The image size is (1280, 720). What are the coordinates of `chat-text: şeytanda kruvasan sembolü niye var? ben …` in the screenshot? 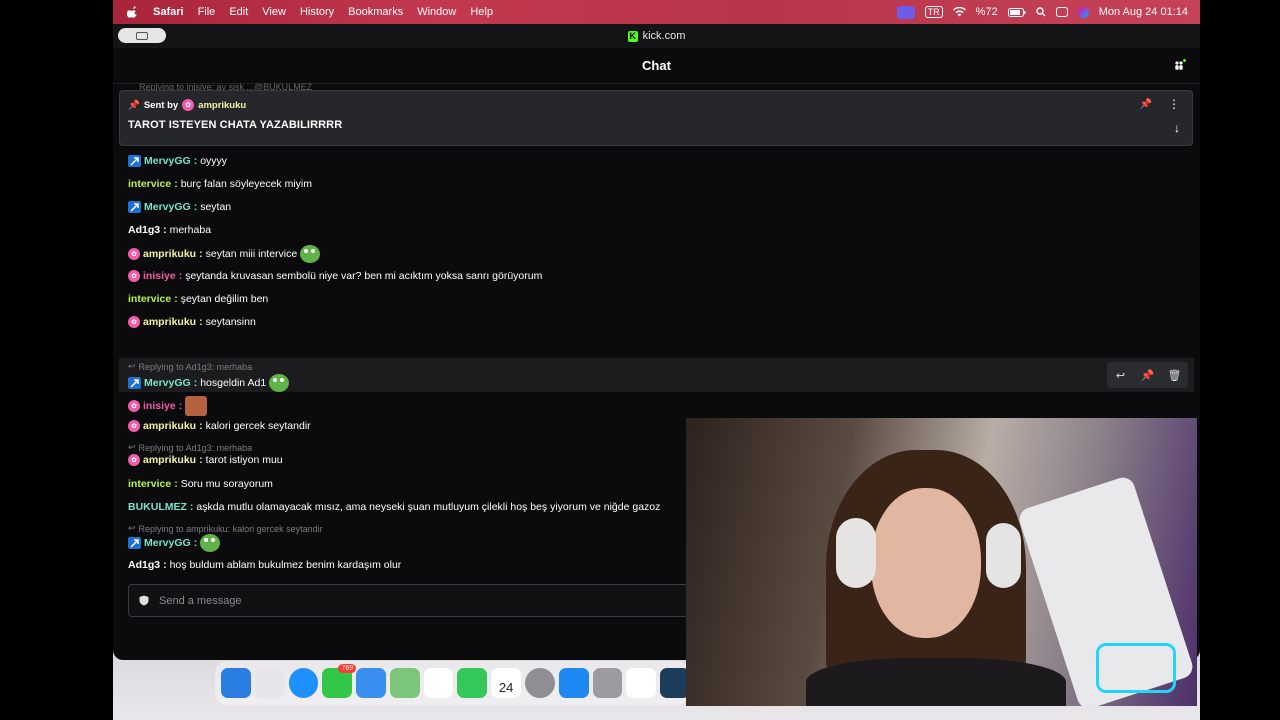 It's located at (364, 276).